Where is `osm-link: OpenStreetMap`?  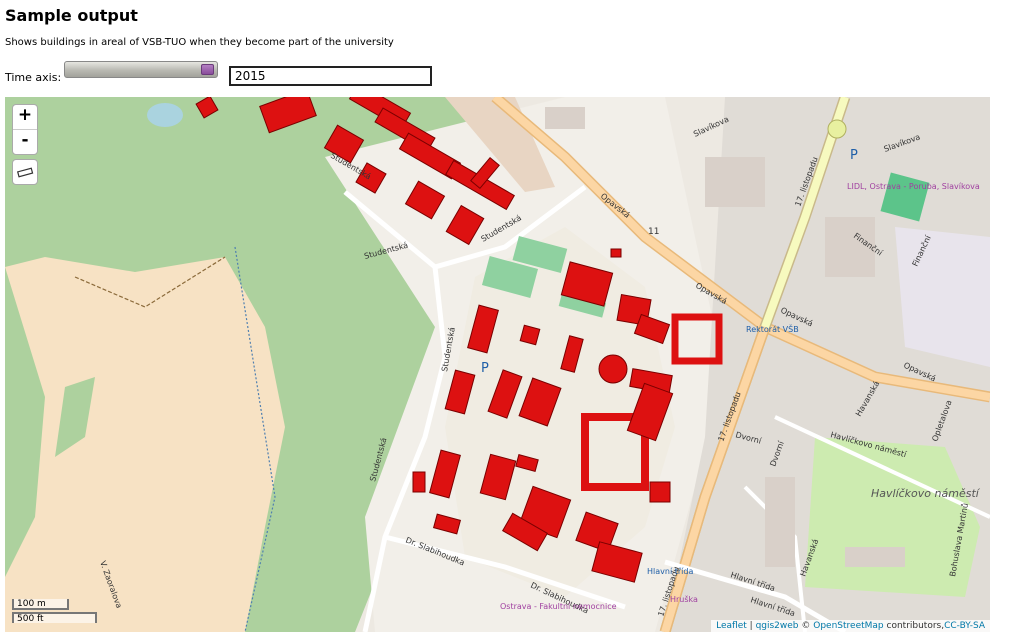 osm-link: OpenStreetMap is located at coordinates (848, 626).